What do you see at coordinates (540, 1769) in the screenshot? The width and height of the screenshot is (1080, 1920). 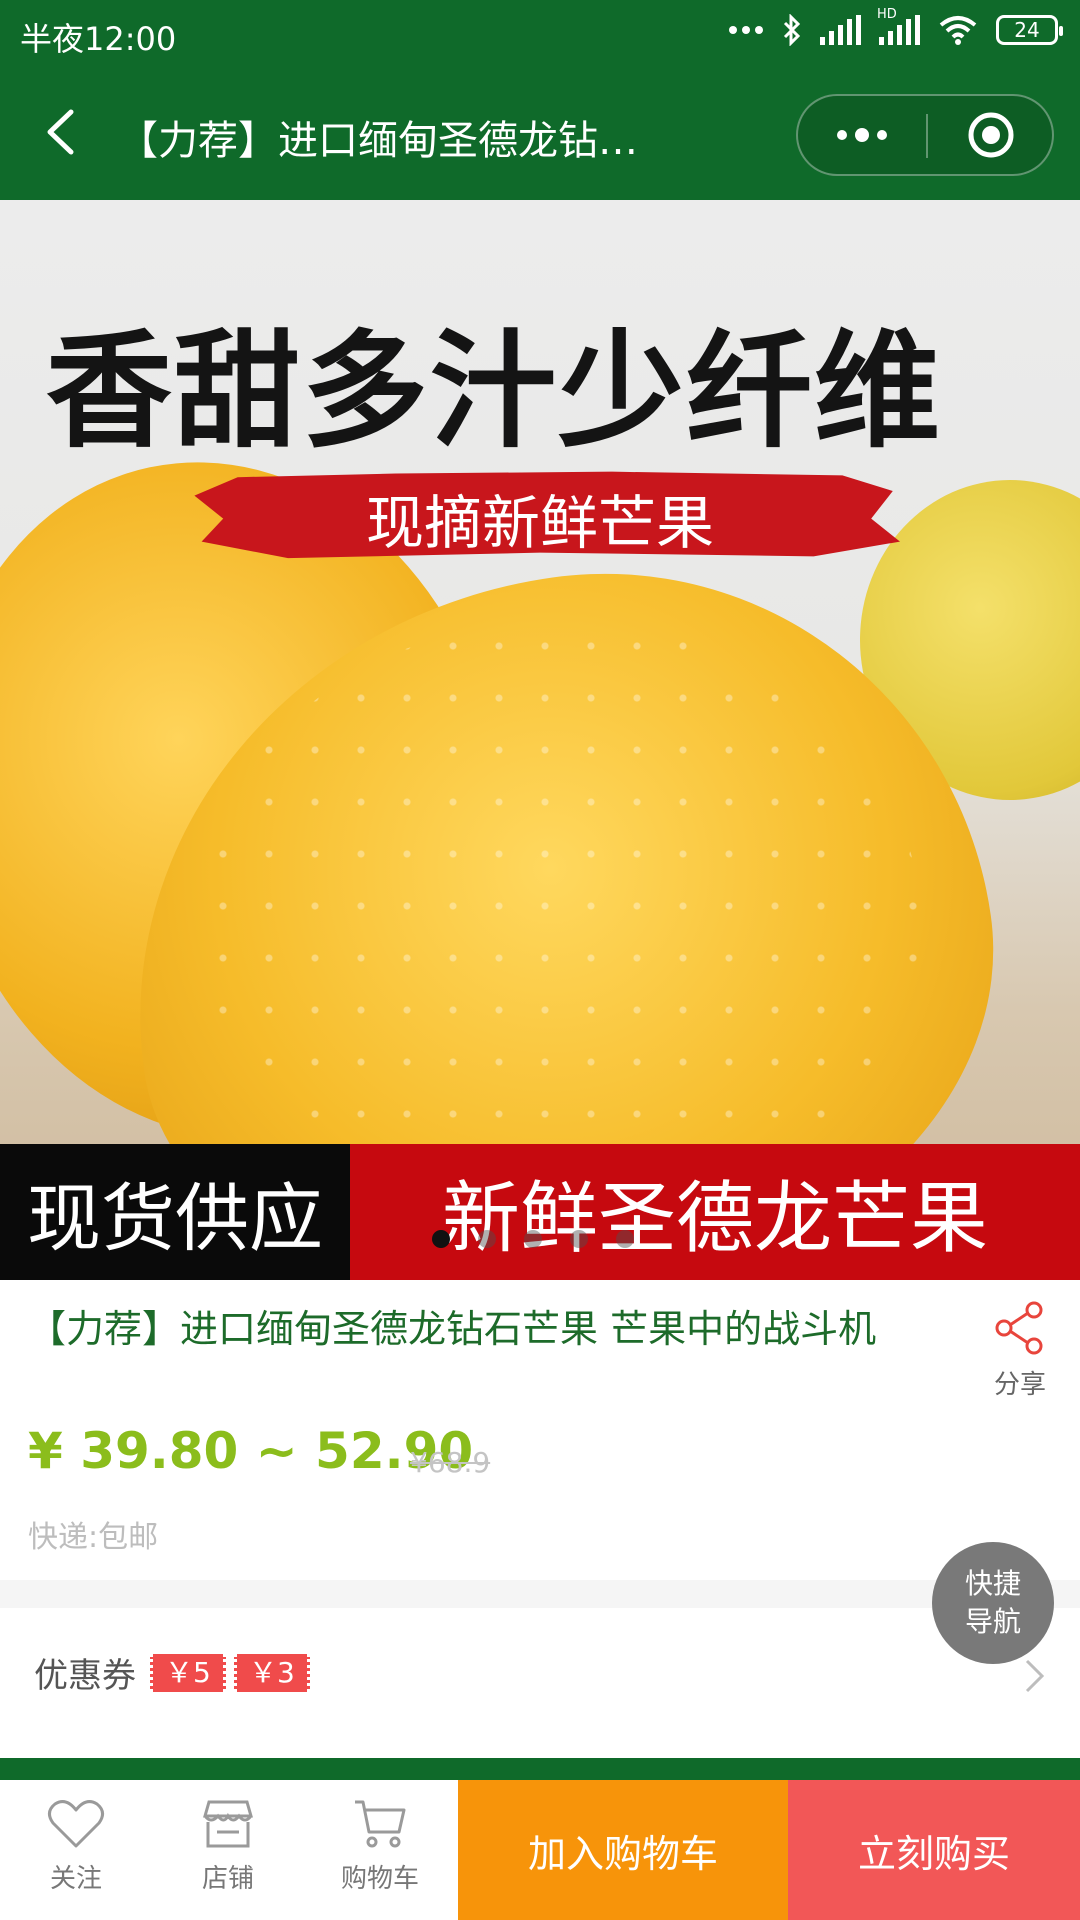 I see `green-separator` at bounding box center [540, 1769].